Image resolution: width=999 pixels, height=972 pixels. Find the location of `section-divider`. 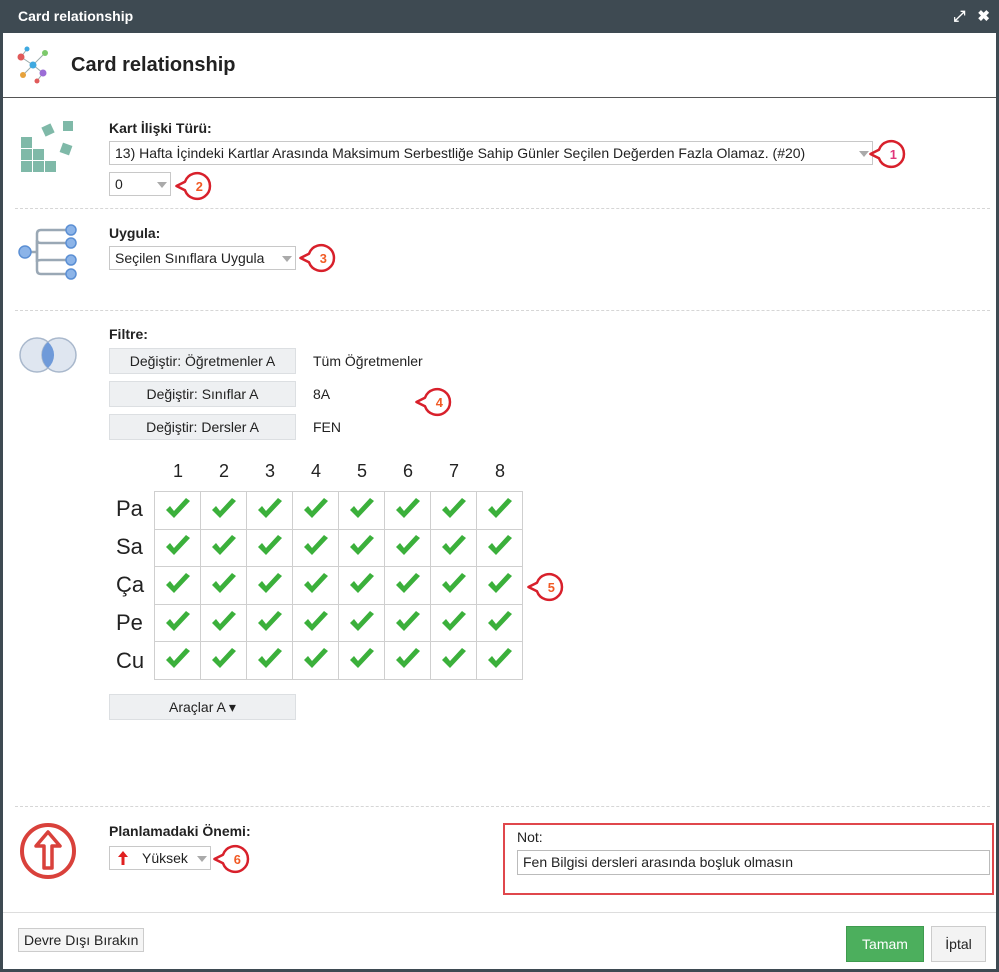

section-divider is located at coordinates (502, 310).